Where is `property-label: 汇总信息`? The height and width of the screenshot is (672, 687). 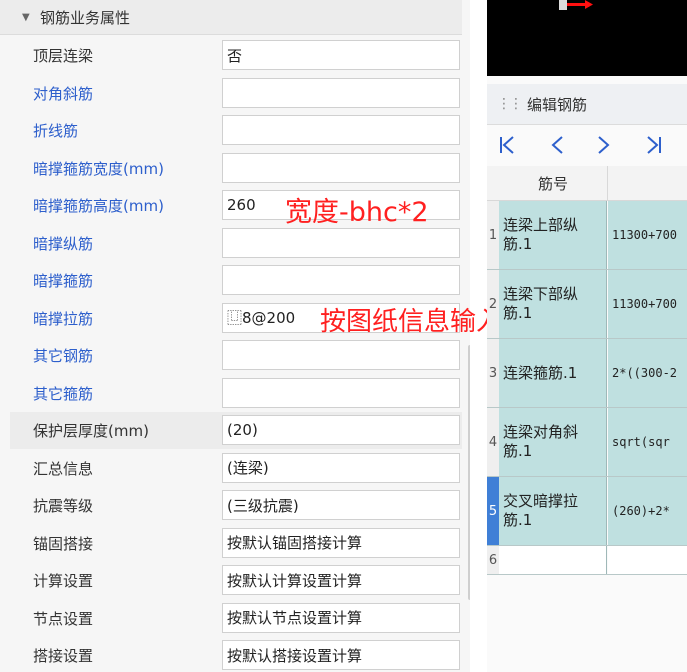
property-label: 汇总信息 is located at coordinates (63, 468).